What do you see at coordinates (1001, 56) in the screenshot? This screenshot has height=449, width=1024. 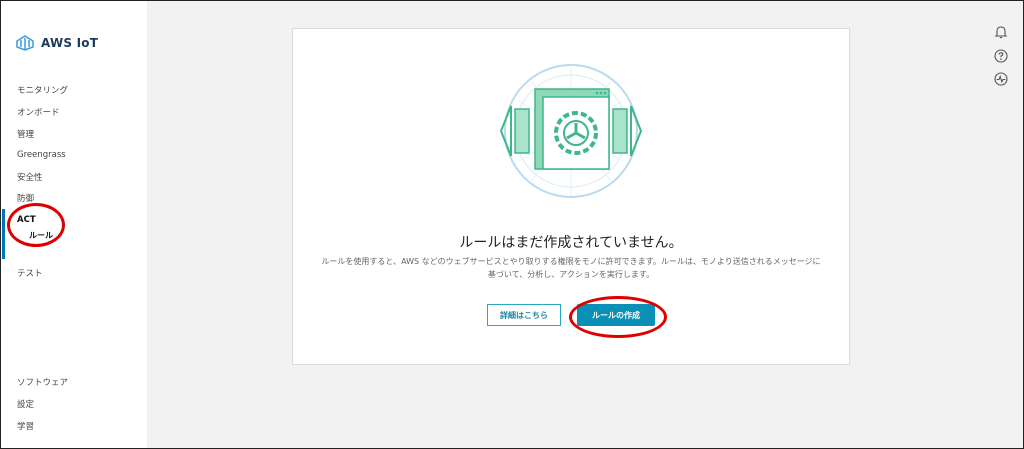 I see `help-icon` at bounding box center [1001, 56].